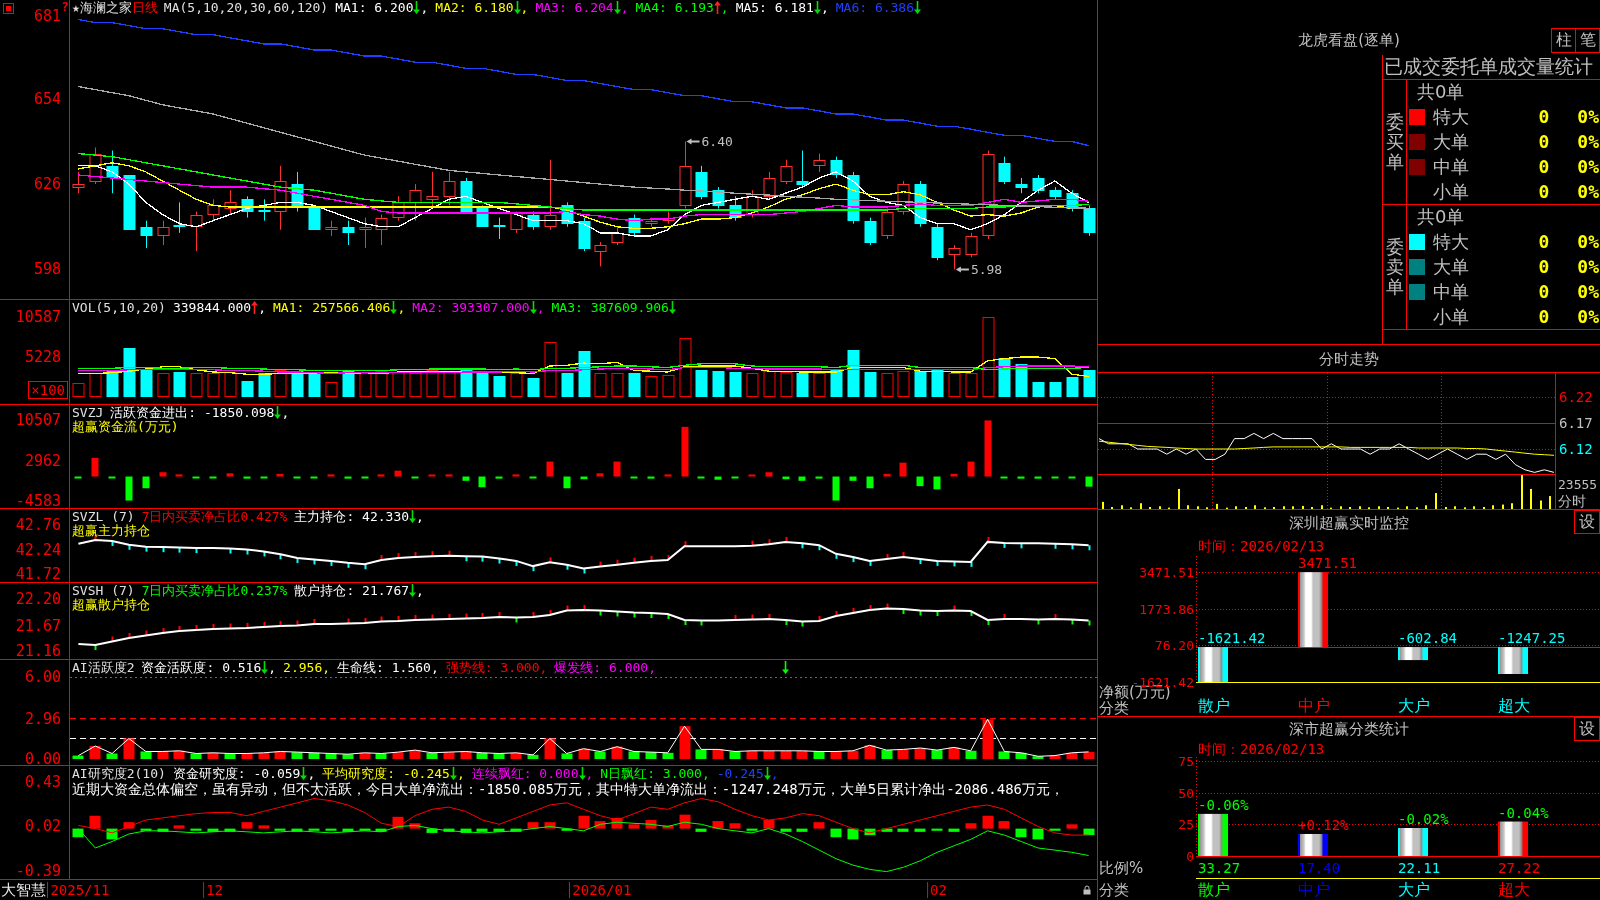 The width and height of the screenshot is (1600, 900). I want to click on data-label: 3471.51, so click(1327, 564).